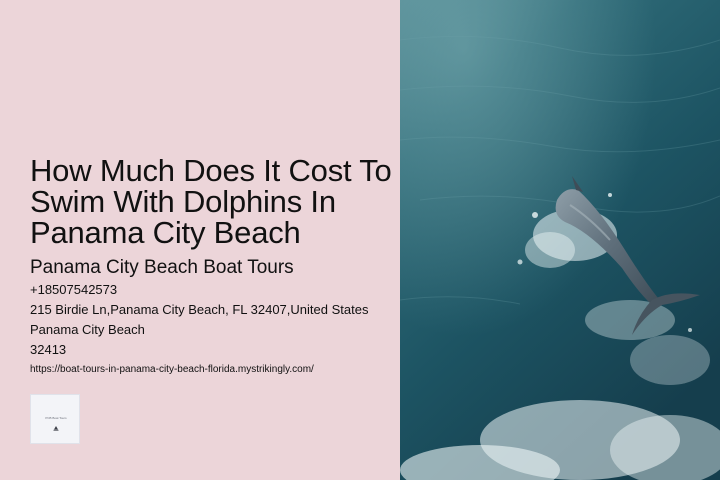 Image resolution: width=720 pixels, height=480 pixels. What do you see at coordinates (162, 267) in the screenshot?
I see `business-name: Panama City Beach Boat Tours` at bounding box center [162, 267].